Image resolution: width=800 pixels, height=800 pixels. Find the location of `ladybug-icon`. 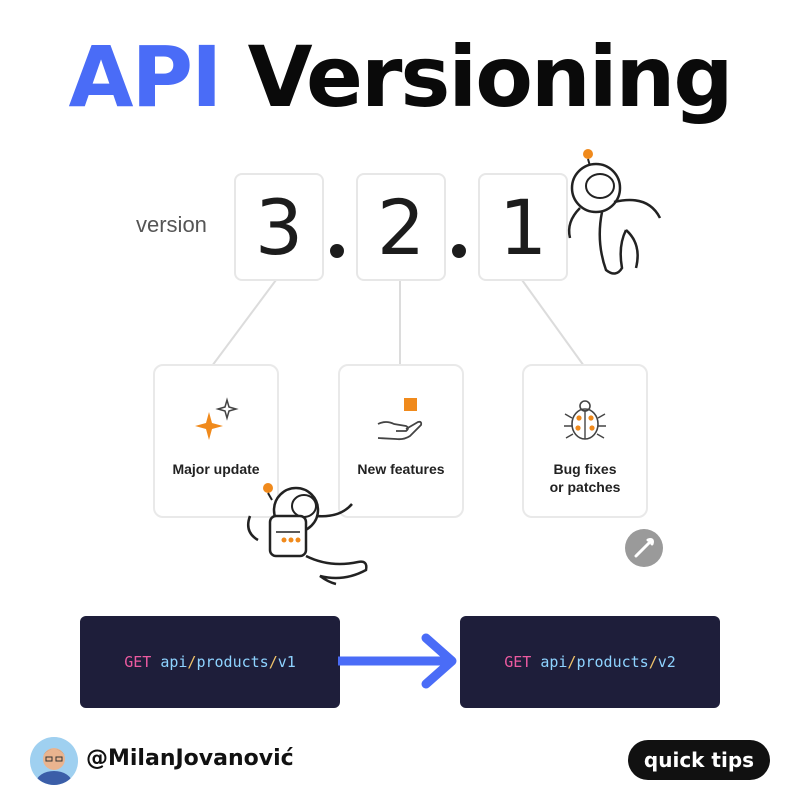

ladybug-icon is located at coordinates (585, 420).